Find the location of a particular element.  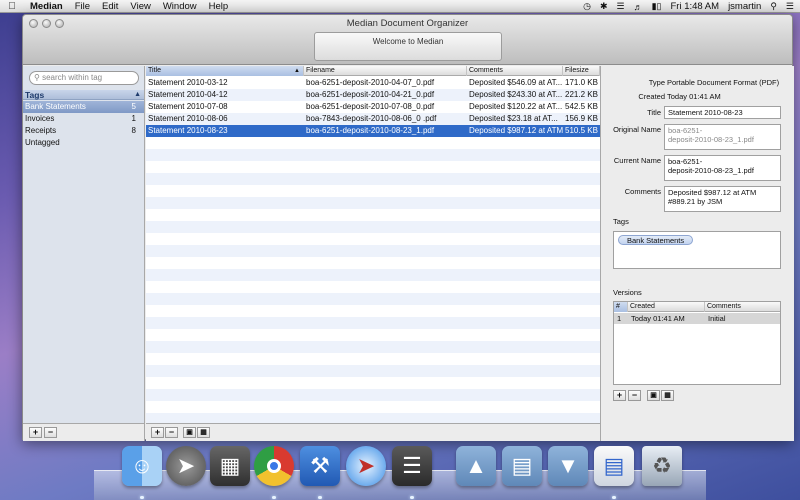

time-machine-icon: ◷ is located at coordinates (587, 6).